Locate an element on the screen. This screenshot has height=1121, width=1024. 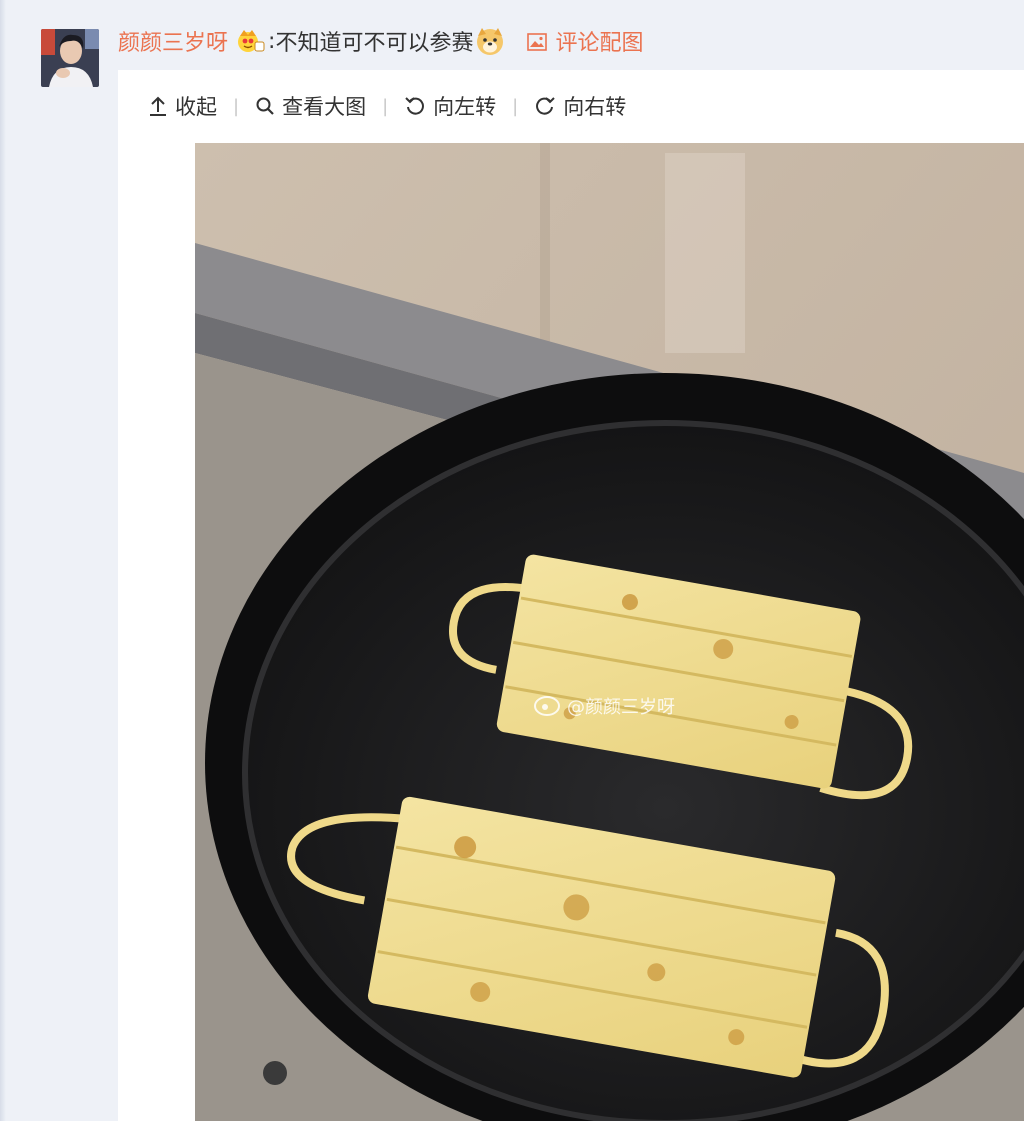
image-toolbar: 收起 | 查看大图 | 向左转 | 向右转 is located at coordinates (571, 106).